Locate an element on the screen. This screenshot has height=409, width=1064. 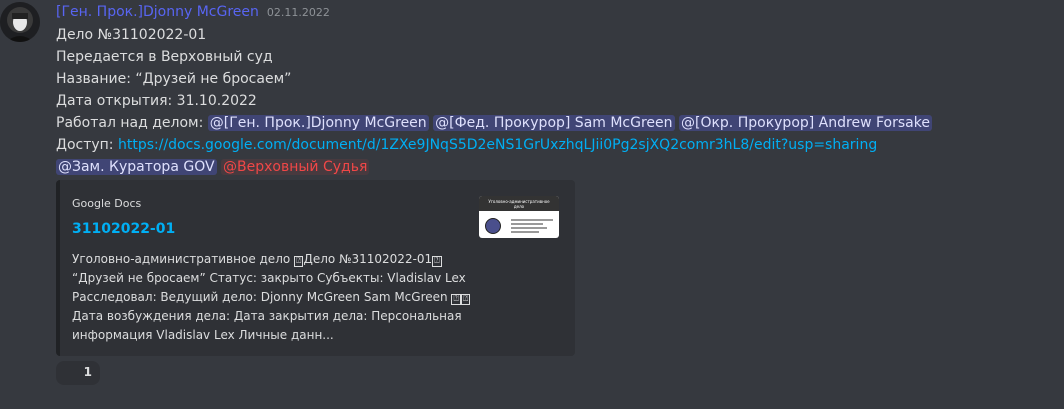
name-line: Название: “Друзей не бросаем” is located at coordinates (174, 79).